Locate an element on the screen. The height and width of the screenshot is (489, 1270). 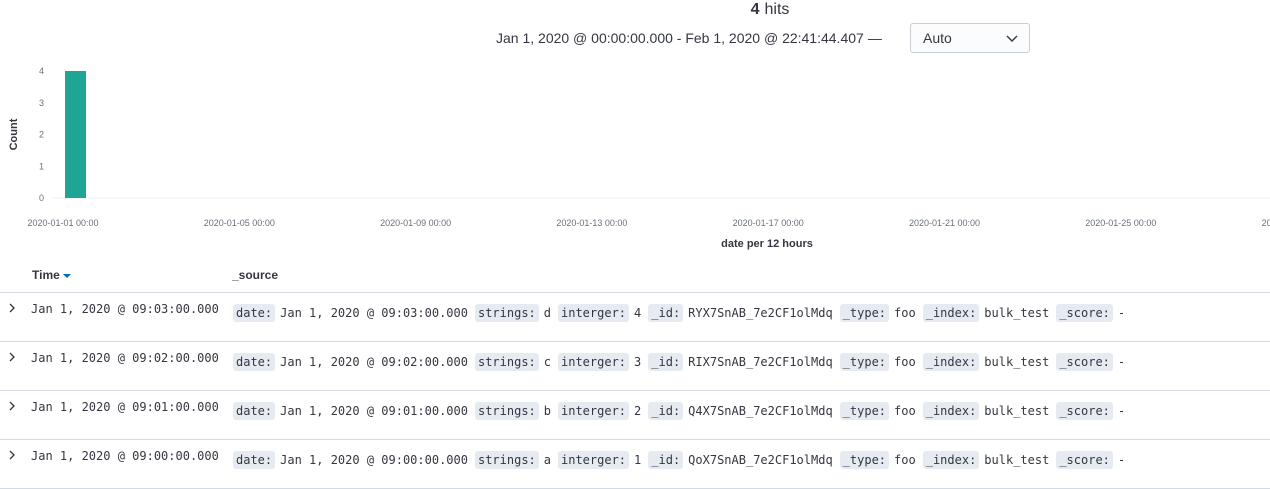
table-row: Jan 1, 2020 @ 09:03:00.000 date is located at coordinates (635, 317).